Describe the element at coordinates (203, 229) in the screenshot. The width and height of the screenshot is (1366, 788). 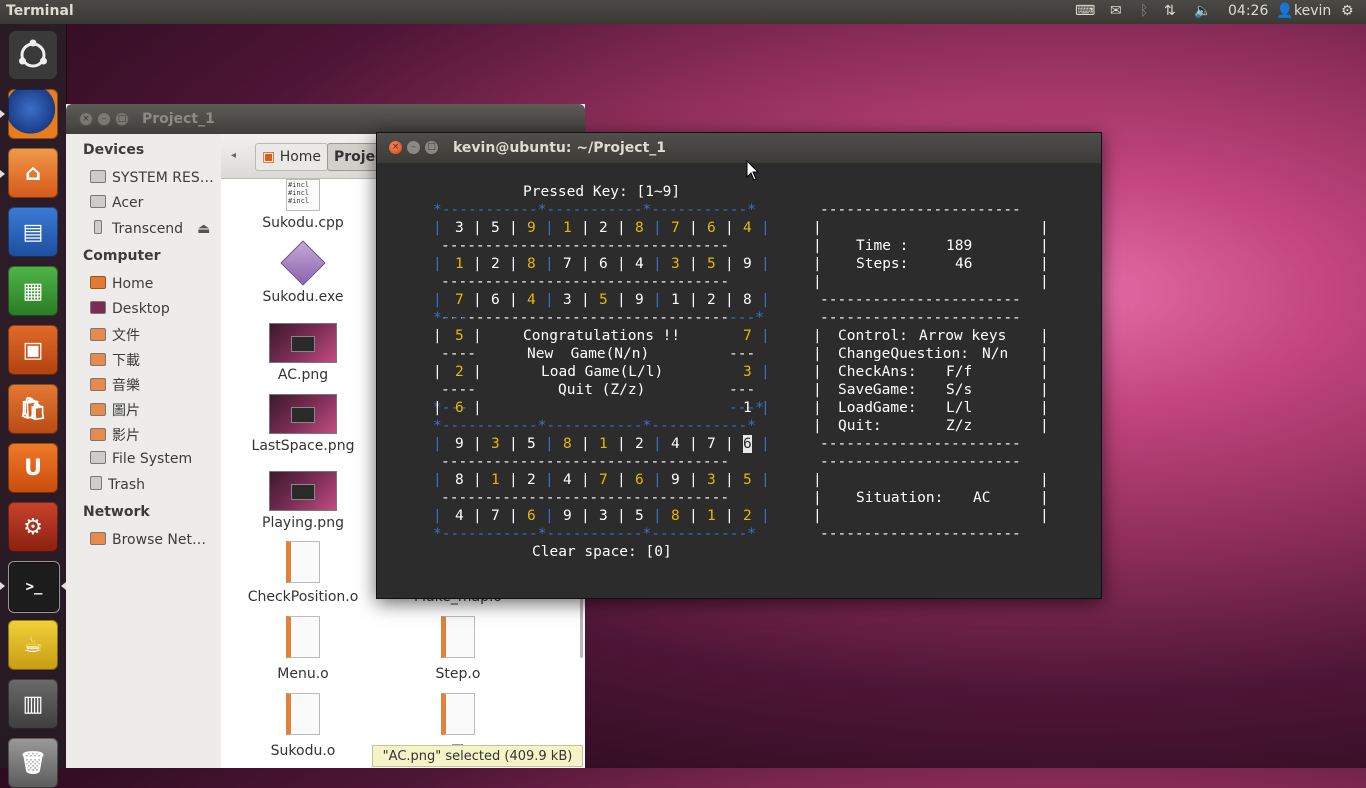
I see `eject-icon: ⏏` at that location.